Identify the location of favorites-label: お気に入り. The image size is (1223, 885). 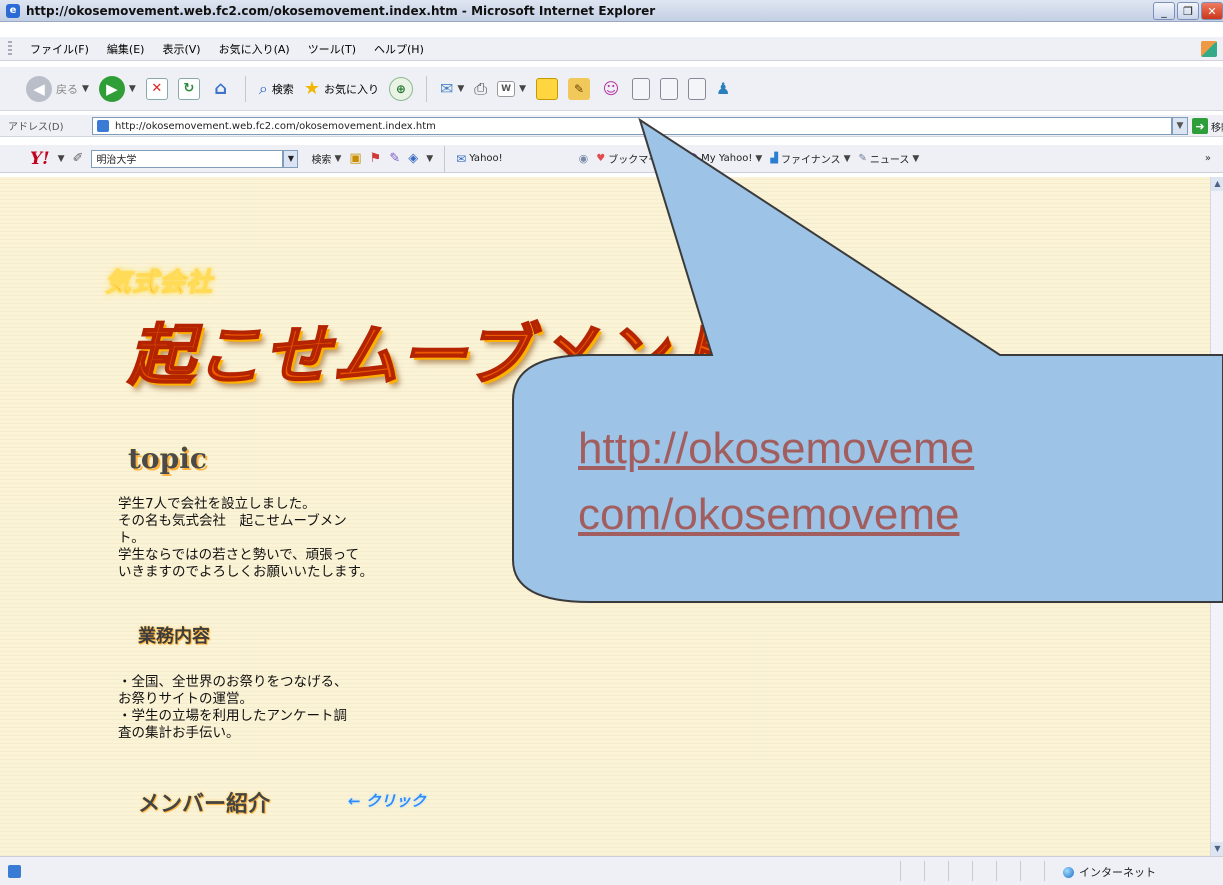
(351, 89).